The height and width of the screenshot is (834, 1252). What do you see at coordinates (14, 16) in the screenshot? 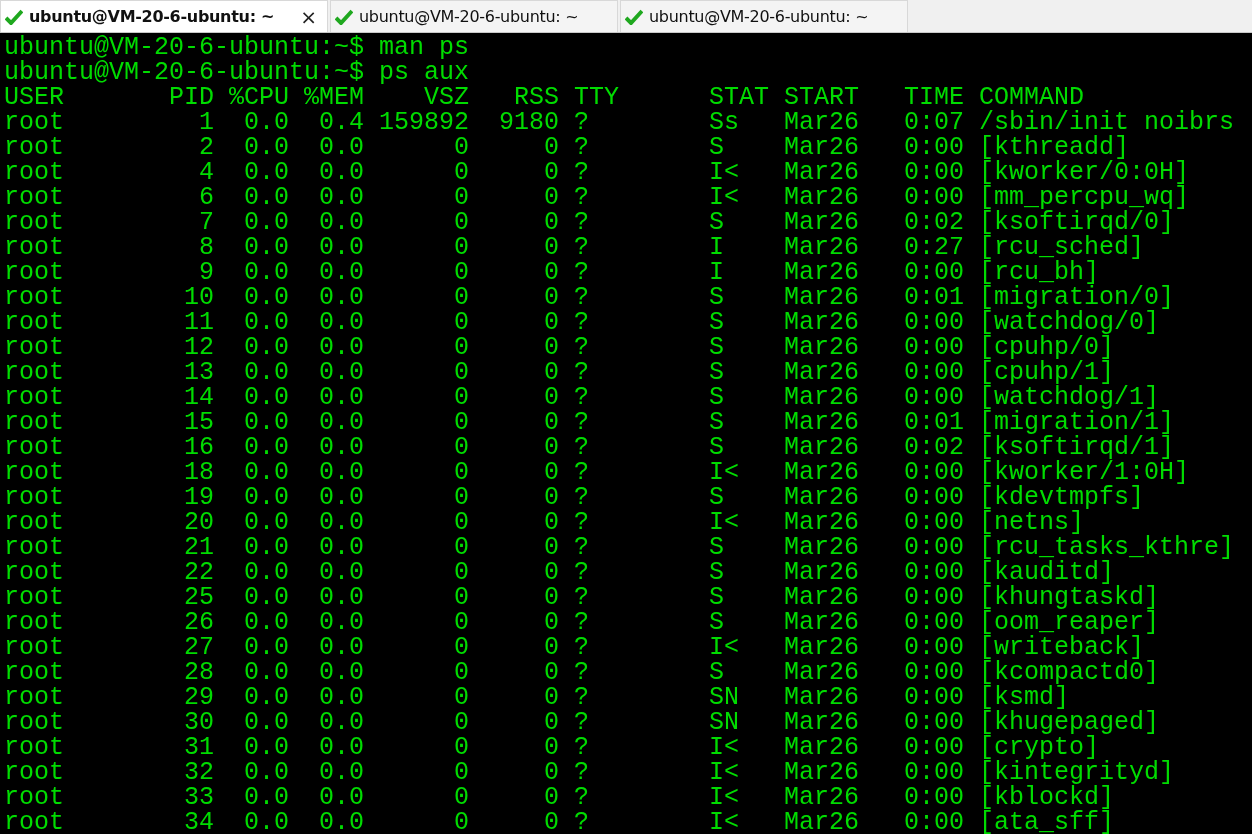
I see `check-icon` at bounding box center [14, 16].